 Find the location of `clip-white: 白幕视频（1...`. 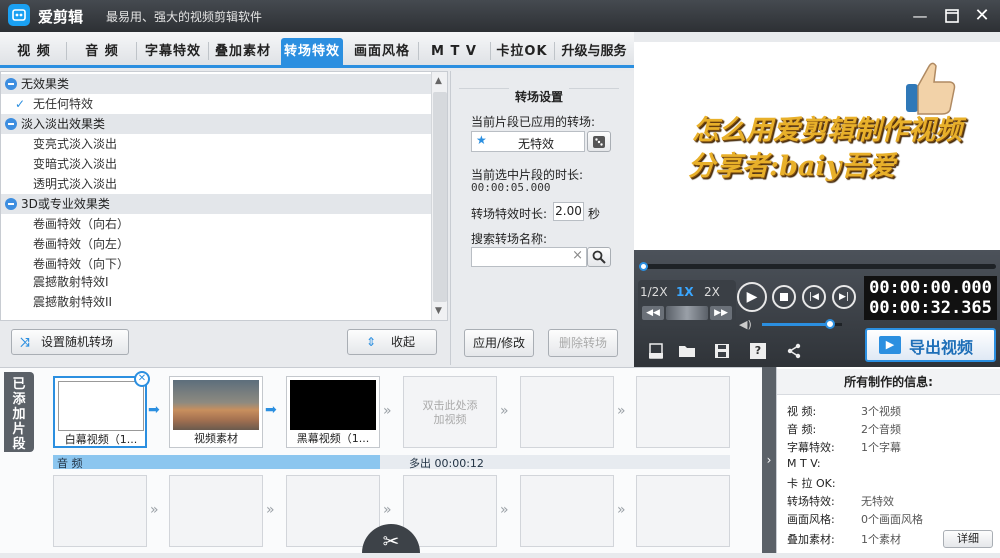

clip-white: 白幕视频（1... is located at coordinates (100, 412).